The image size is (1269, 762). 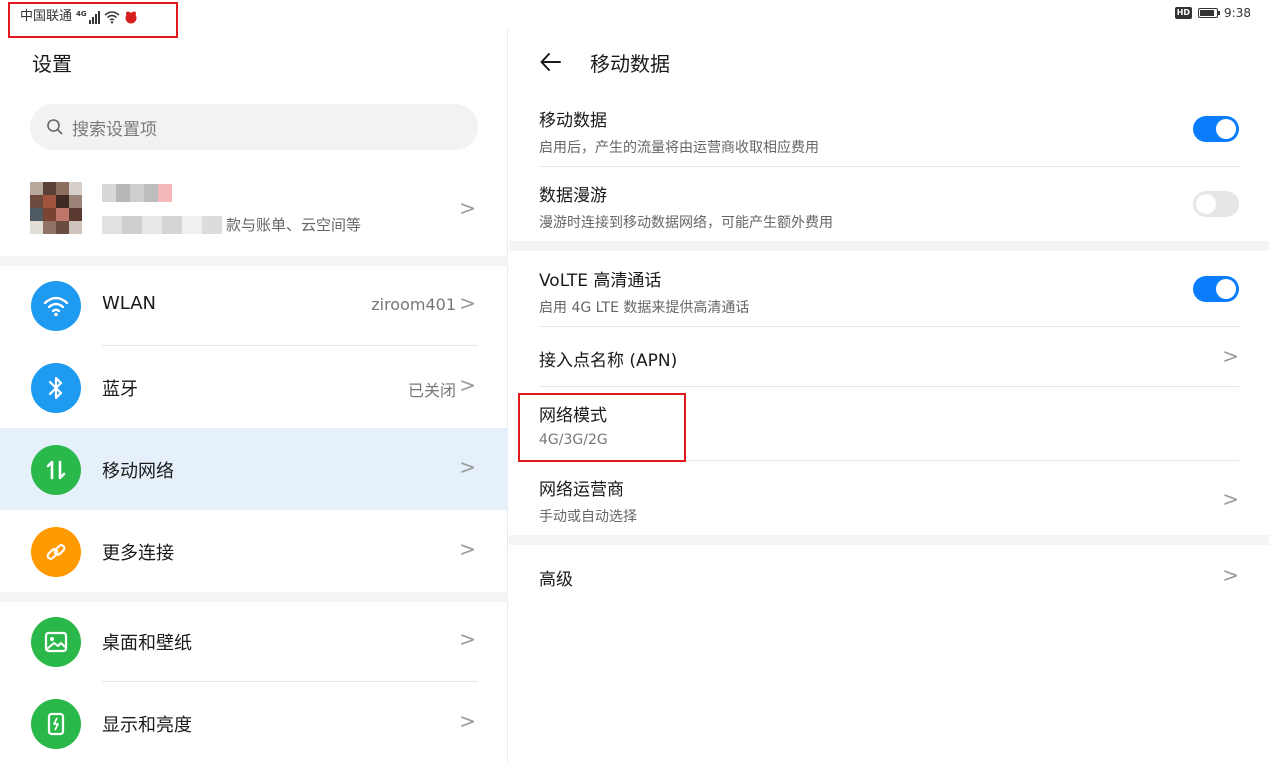 I want to click on setting-title: 移动数据, so click(x=573, y=121).